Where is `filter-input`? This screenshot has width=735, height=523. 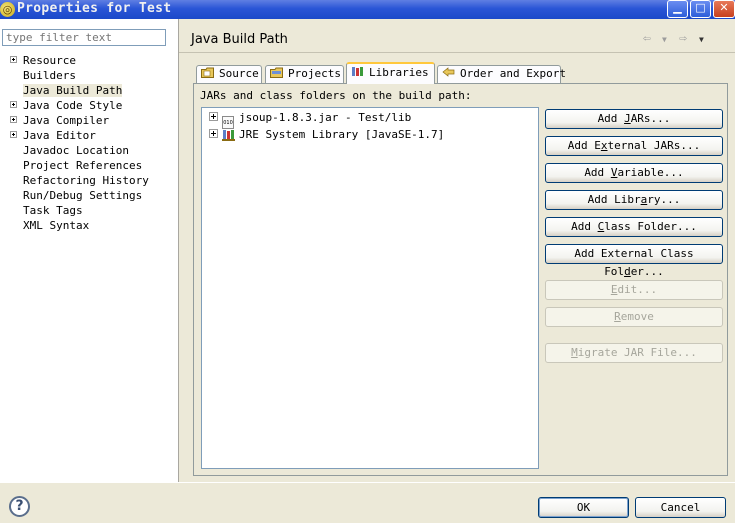 filter-input is located at coordinates (84, 37).